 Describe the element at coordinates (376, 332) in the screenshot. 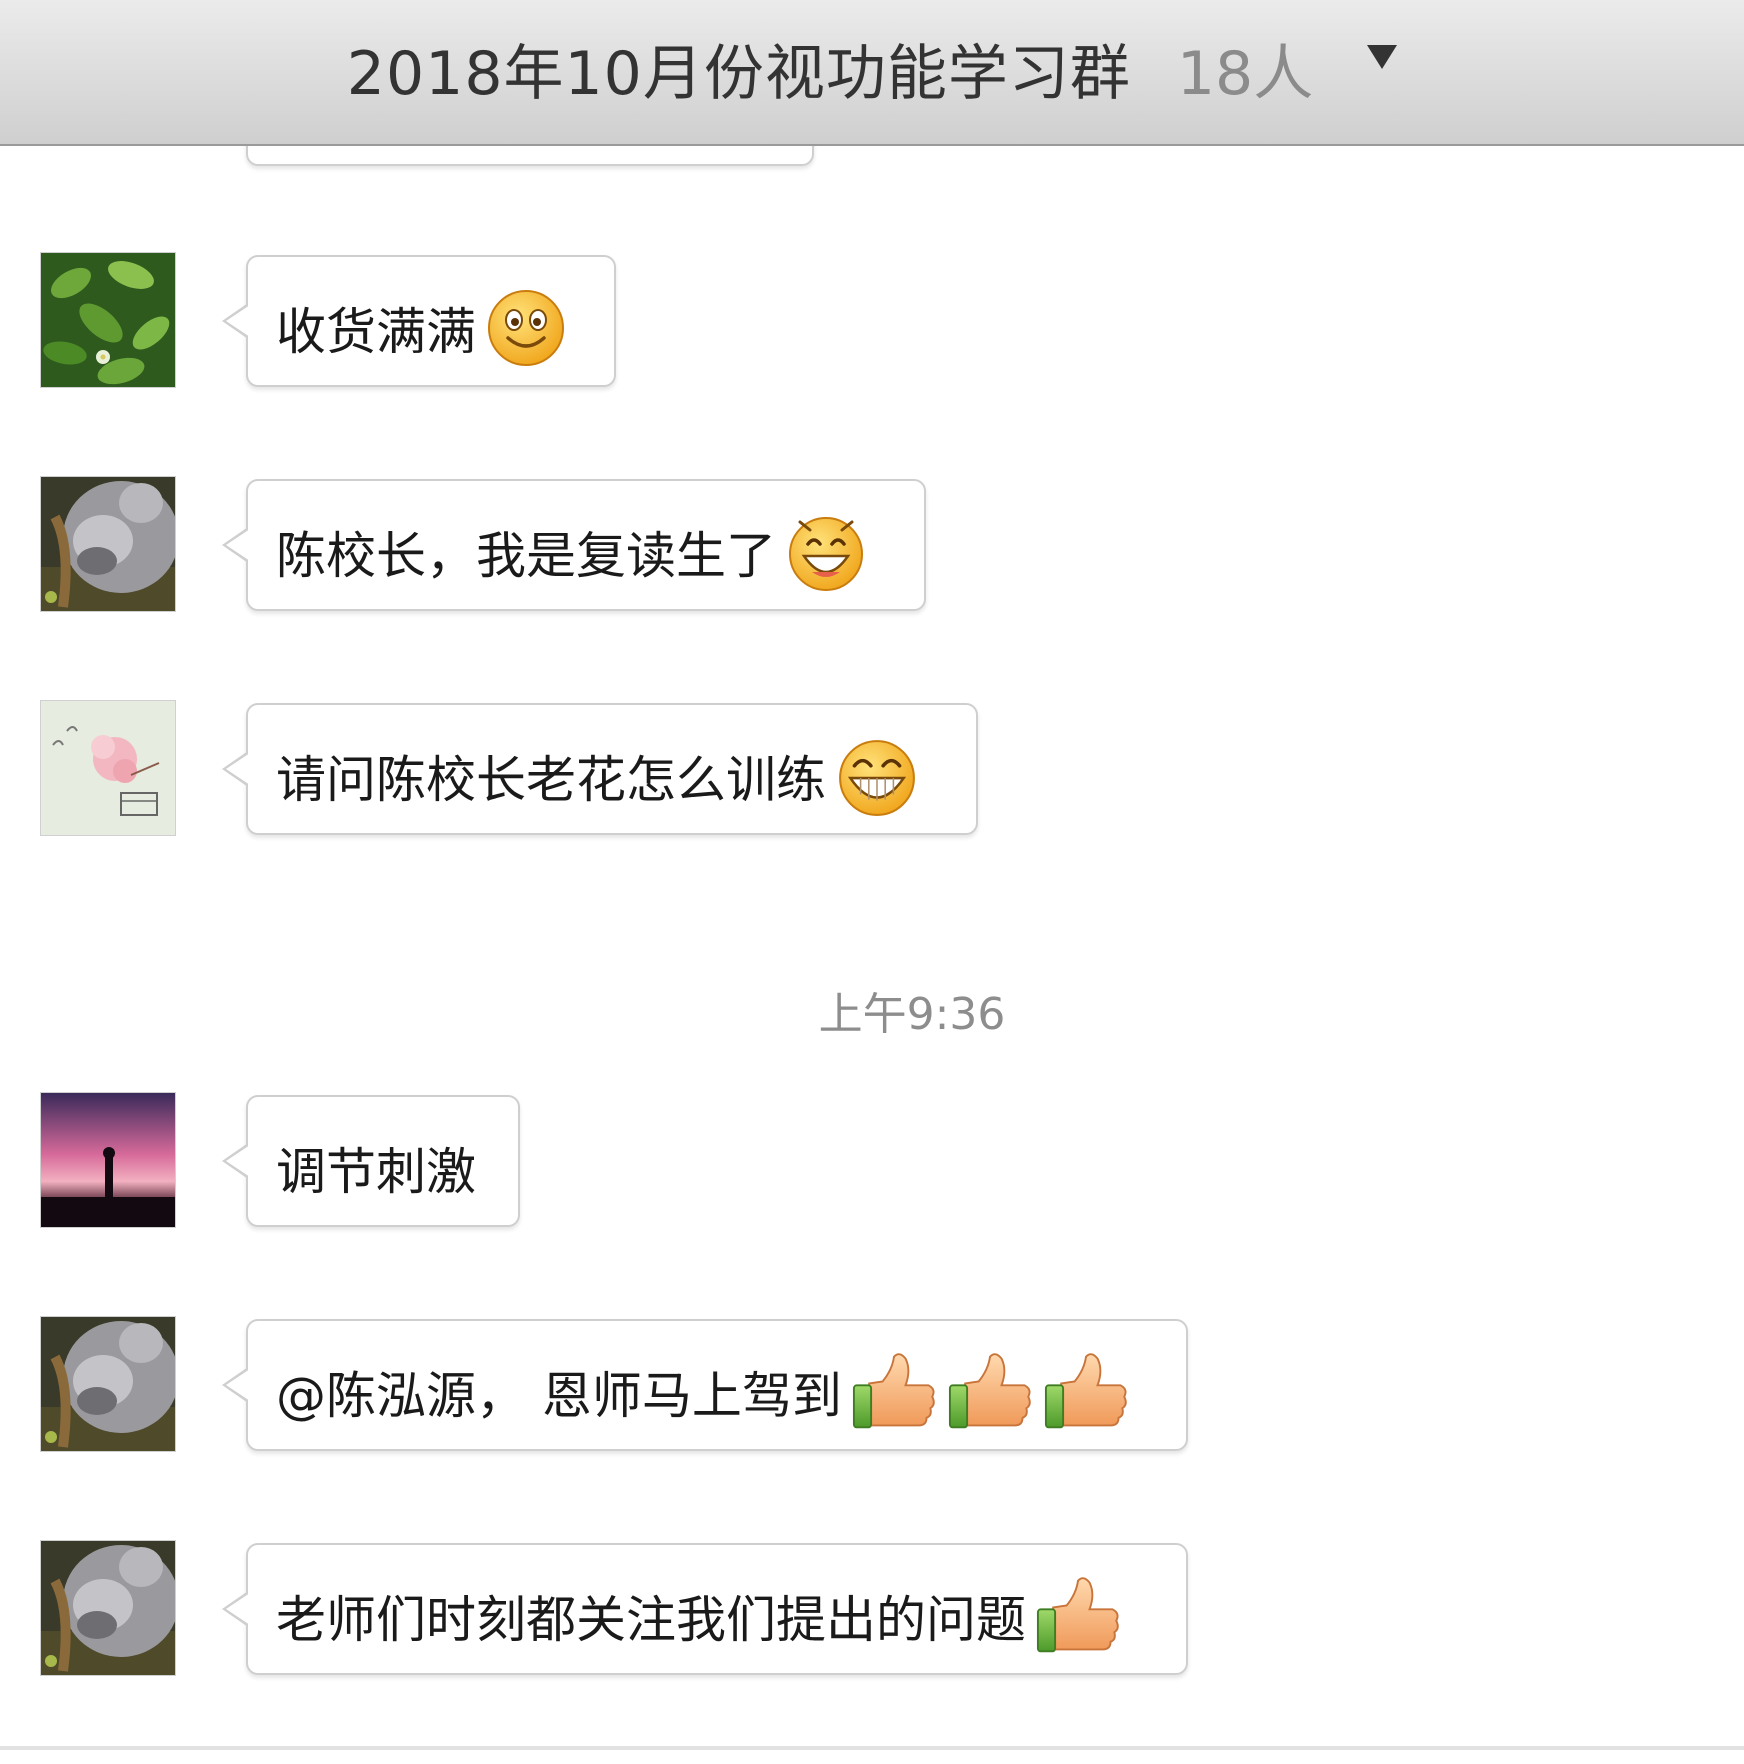

I see `message-text: 收货满满` at that location.